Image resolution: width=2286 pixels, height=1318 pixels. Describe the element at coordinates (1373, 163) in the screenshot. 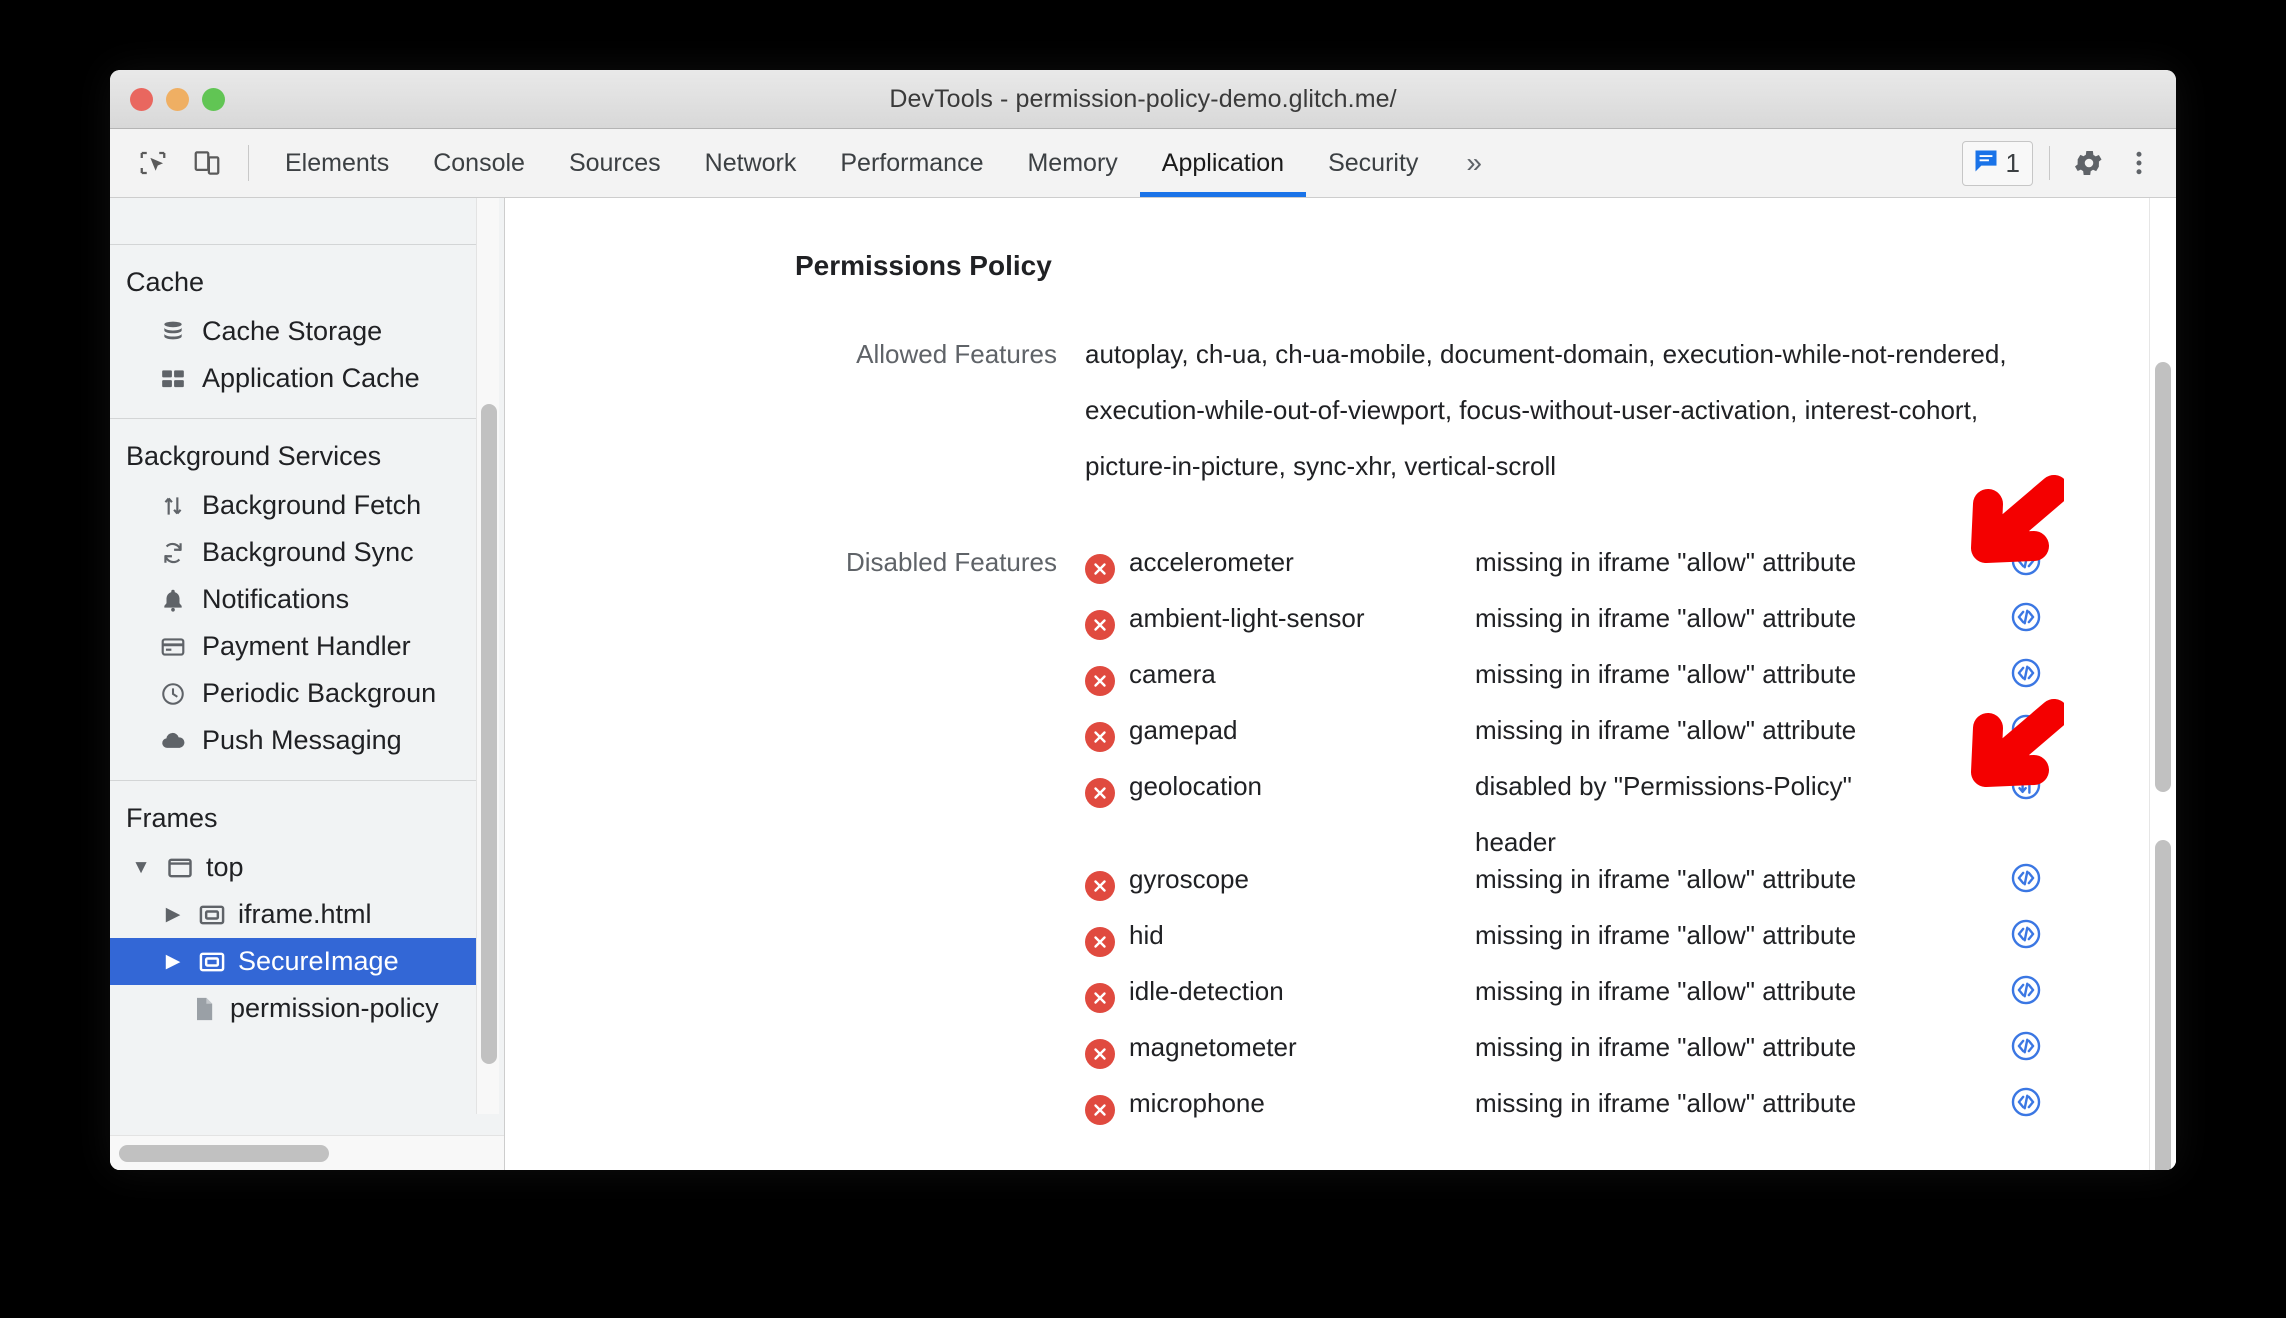

I see `tab-security: Security` at that location.